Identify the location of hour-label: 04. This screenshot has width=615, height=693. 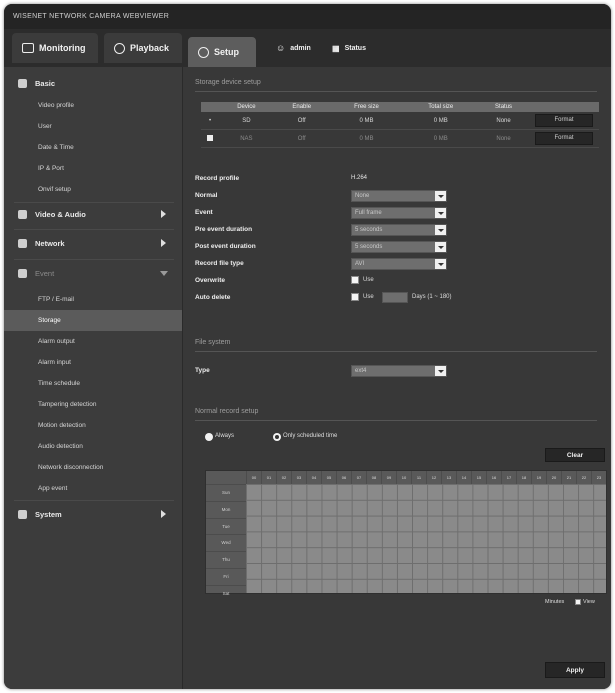
(313, 477).